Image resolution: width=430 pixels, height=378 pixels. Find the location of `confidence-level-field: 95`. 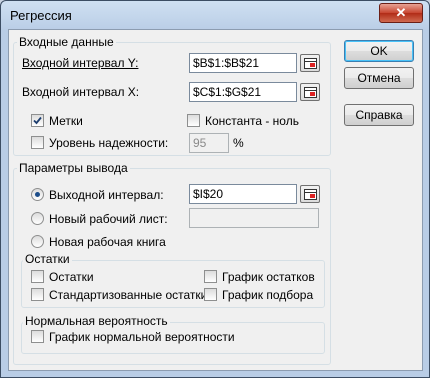

confidence-level-field: 95 is located at coordinates (209, 143).